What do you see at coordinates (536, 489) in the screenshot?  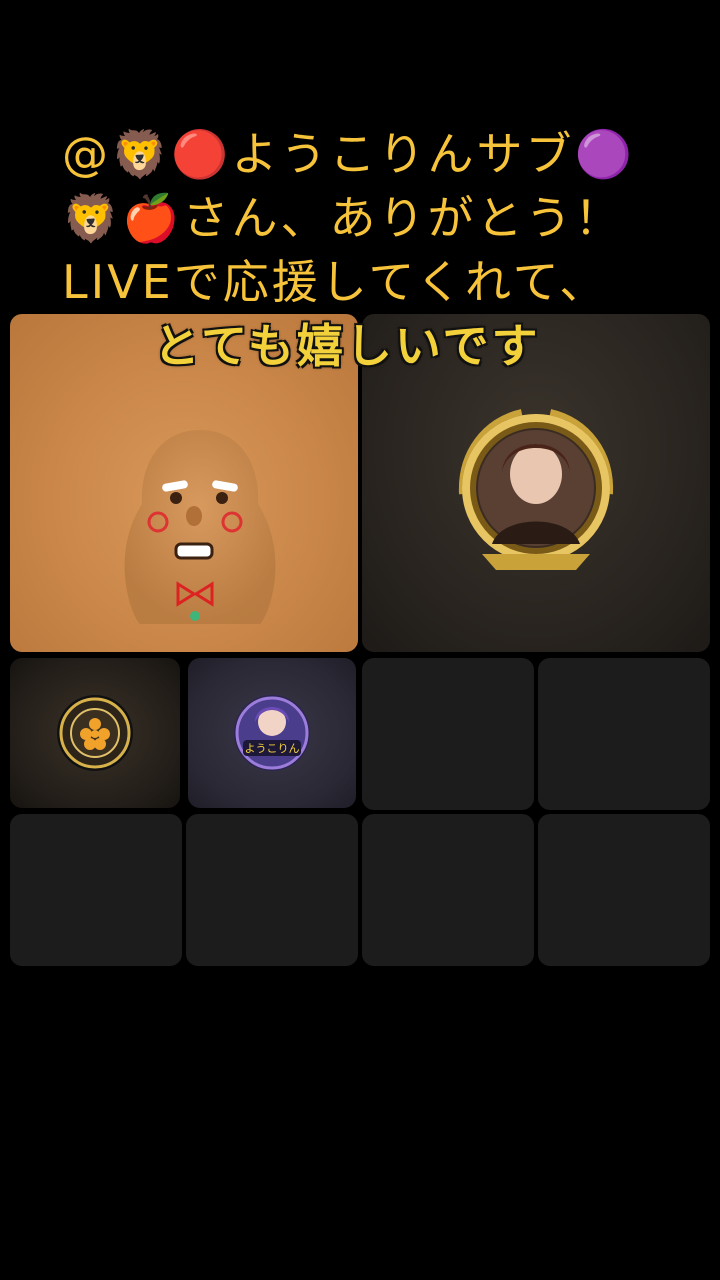 I see `gold-frame-portrait-avatar` at bounding box center [536, 489].